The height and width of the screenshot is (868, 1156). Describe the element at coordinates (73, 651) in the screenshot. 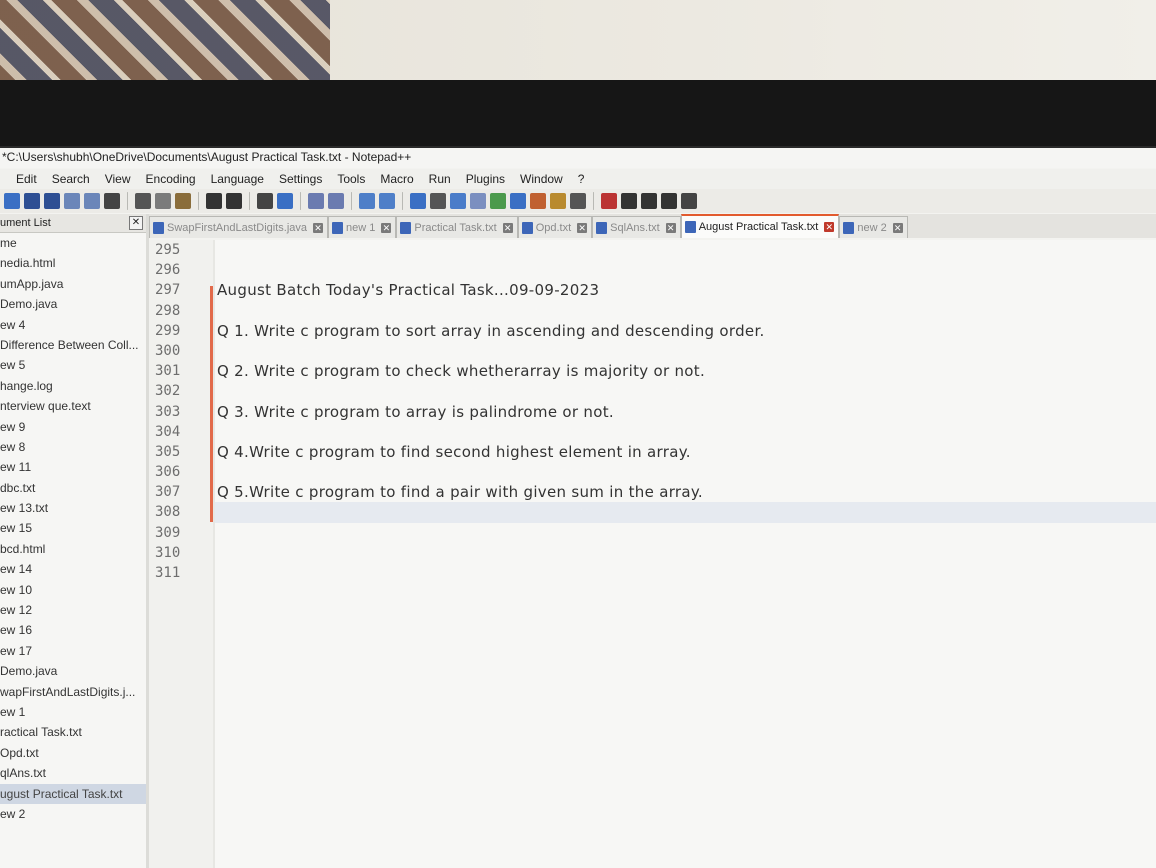

I see `document-list-item: ew 17` at that location.